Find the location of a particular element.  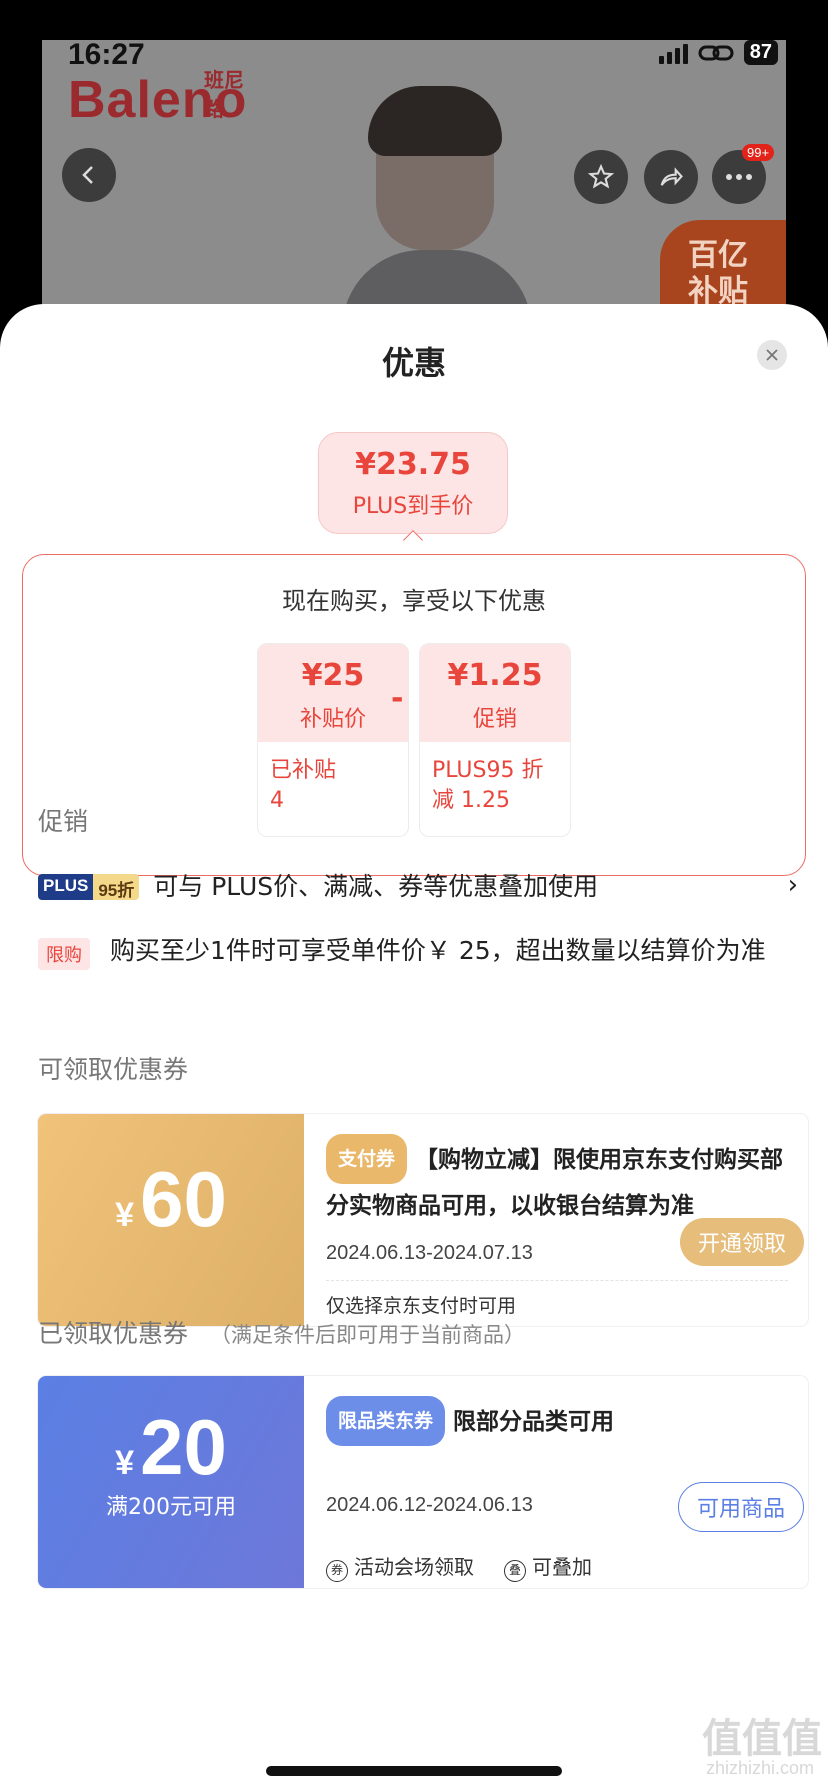

promotion-card: ¥1.25 促销 PLUS95 折 减 1.25 is located at coordinates (495, 740).